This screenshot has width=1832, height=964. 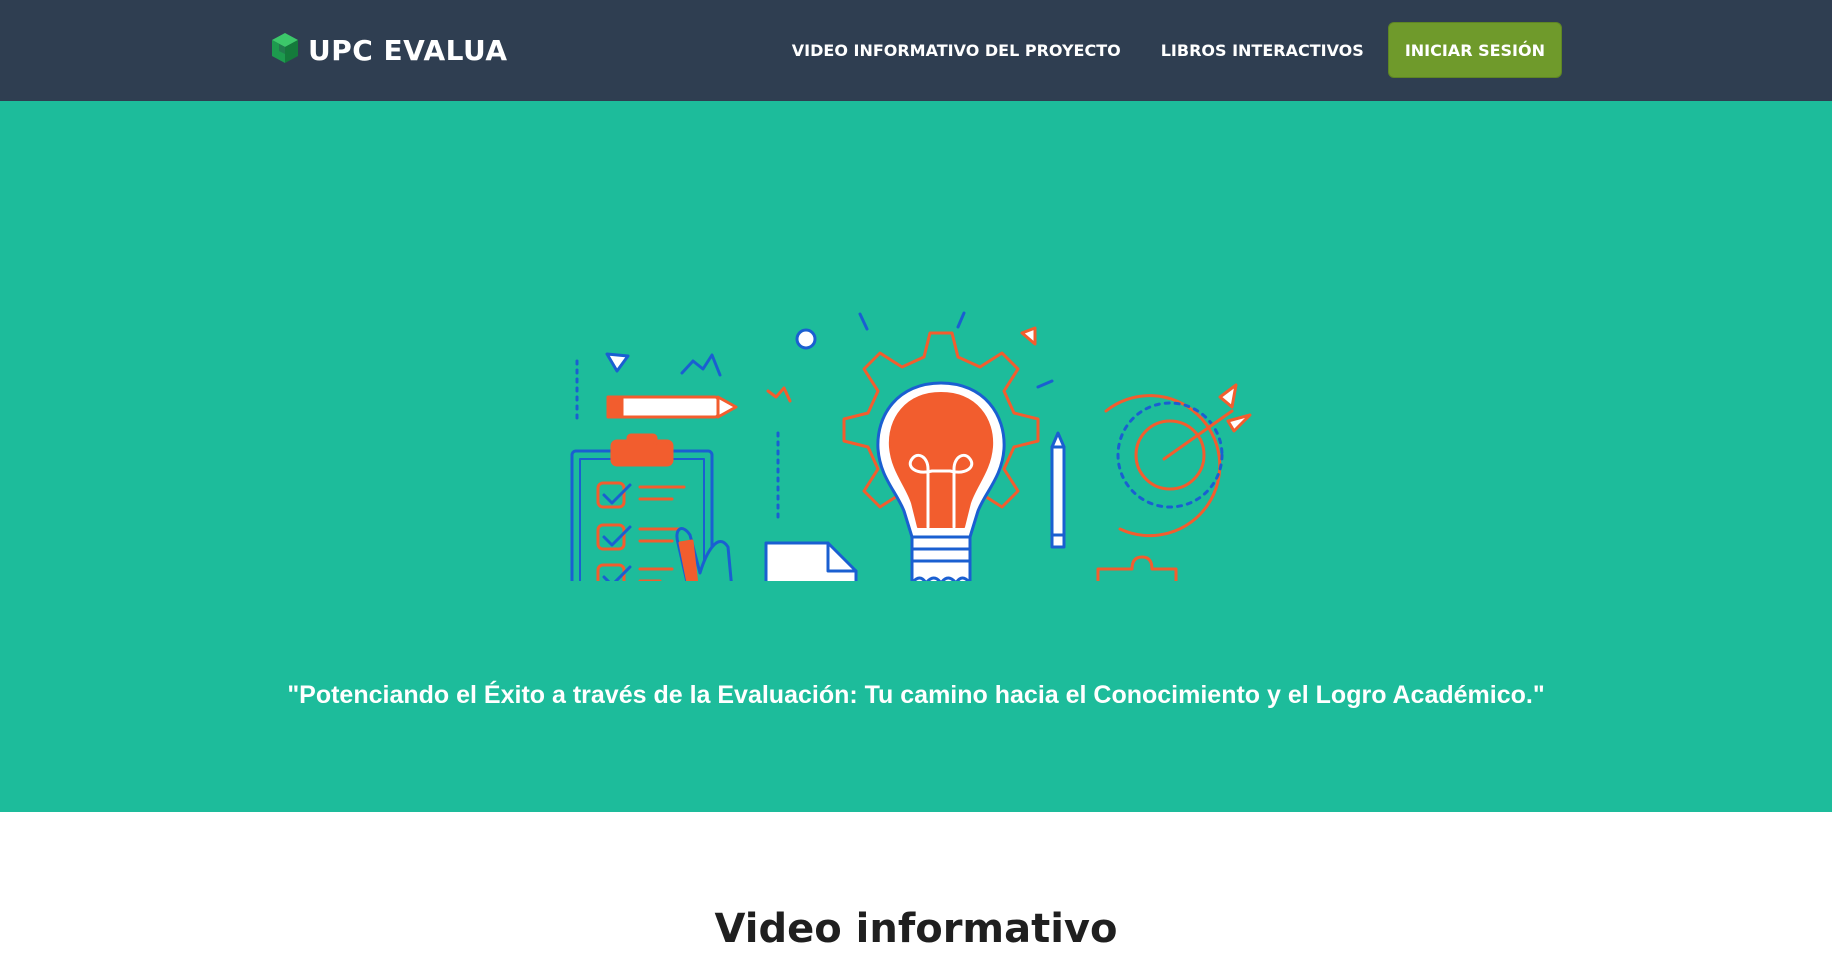 I want to click on cube-logo-icon, so click(x=285, y=50).